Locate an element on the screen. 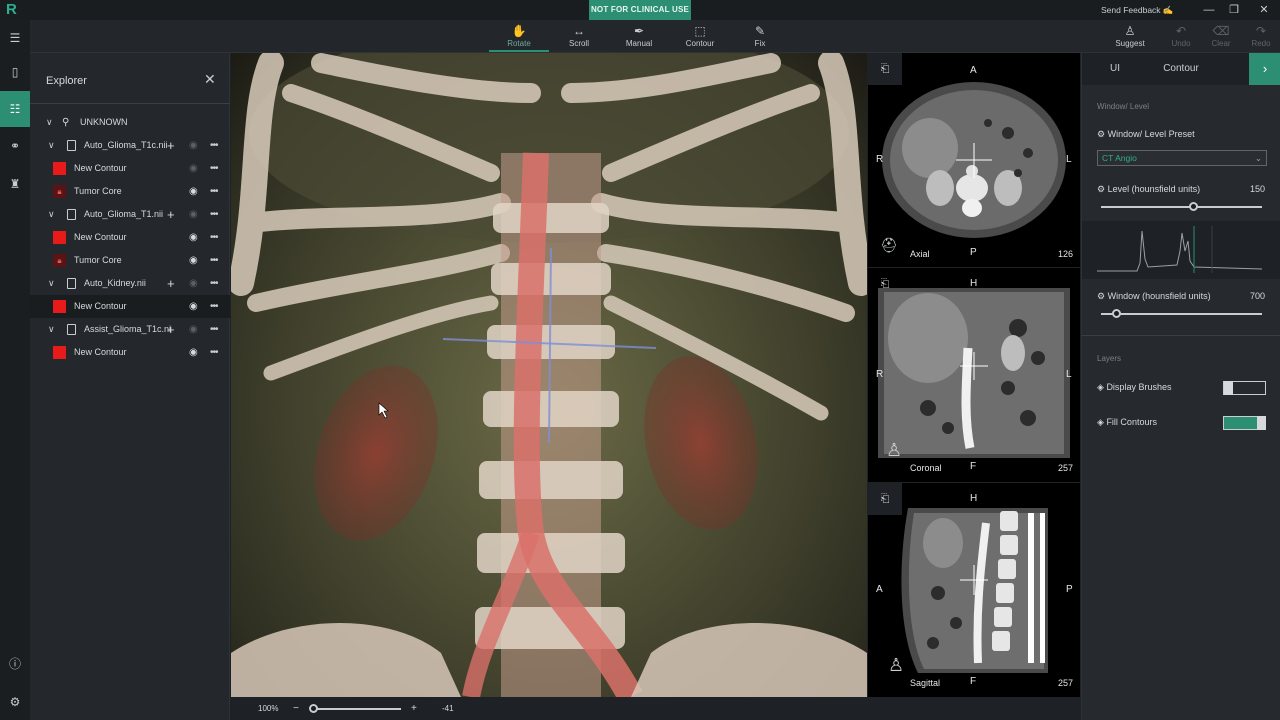 Image resolution: width=1280 pixels, height=720 pixels. gear-icon: ⚙ is located at coordinates (1101, 296).